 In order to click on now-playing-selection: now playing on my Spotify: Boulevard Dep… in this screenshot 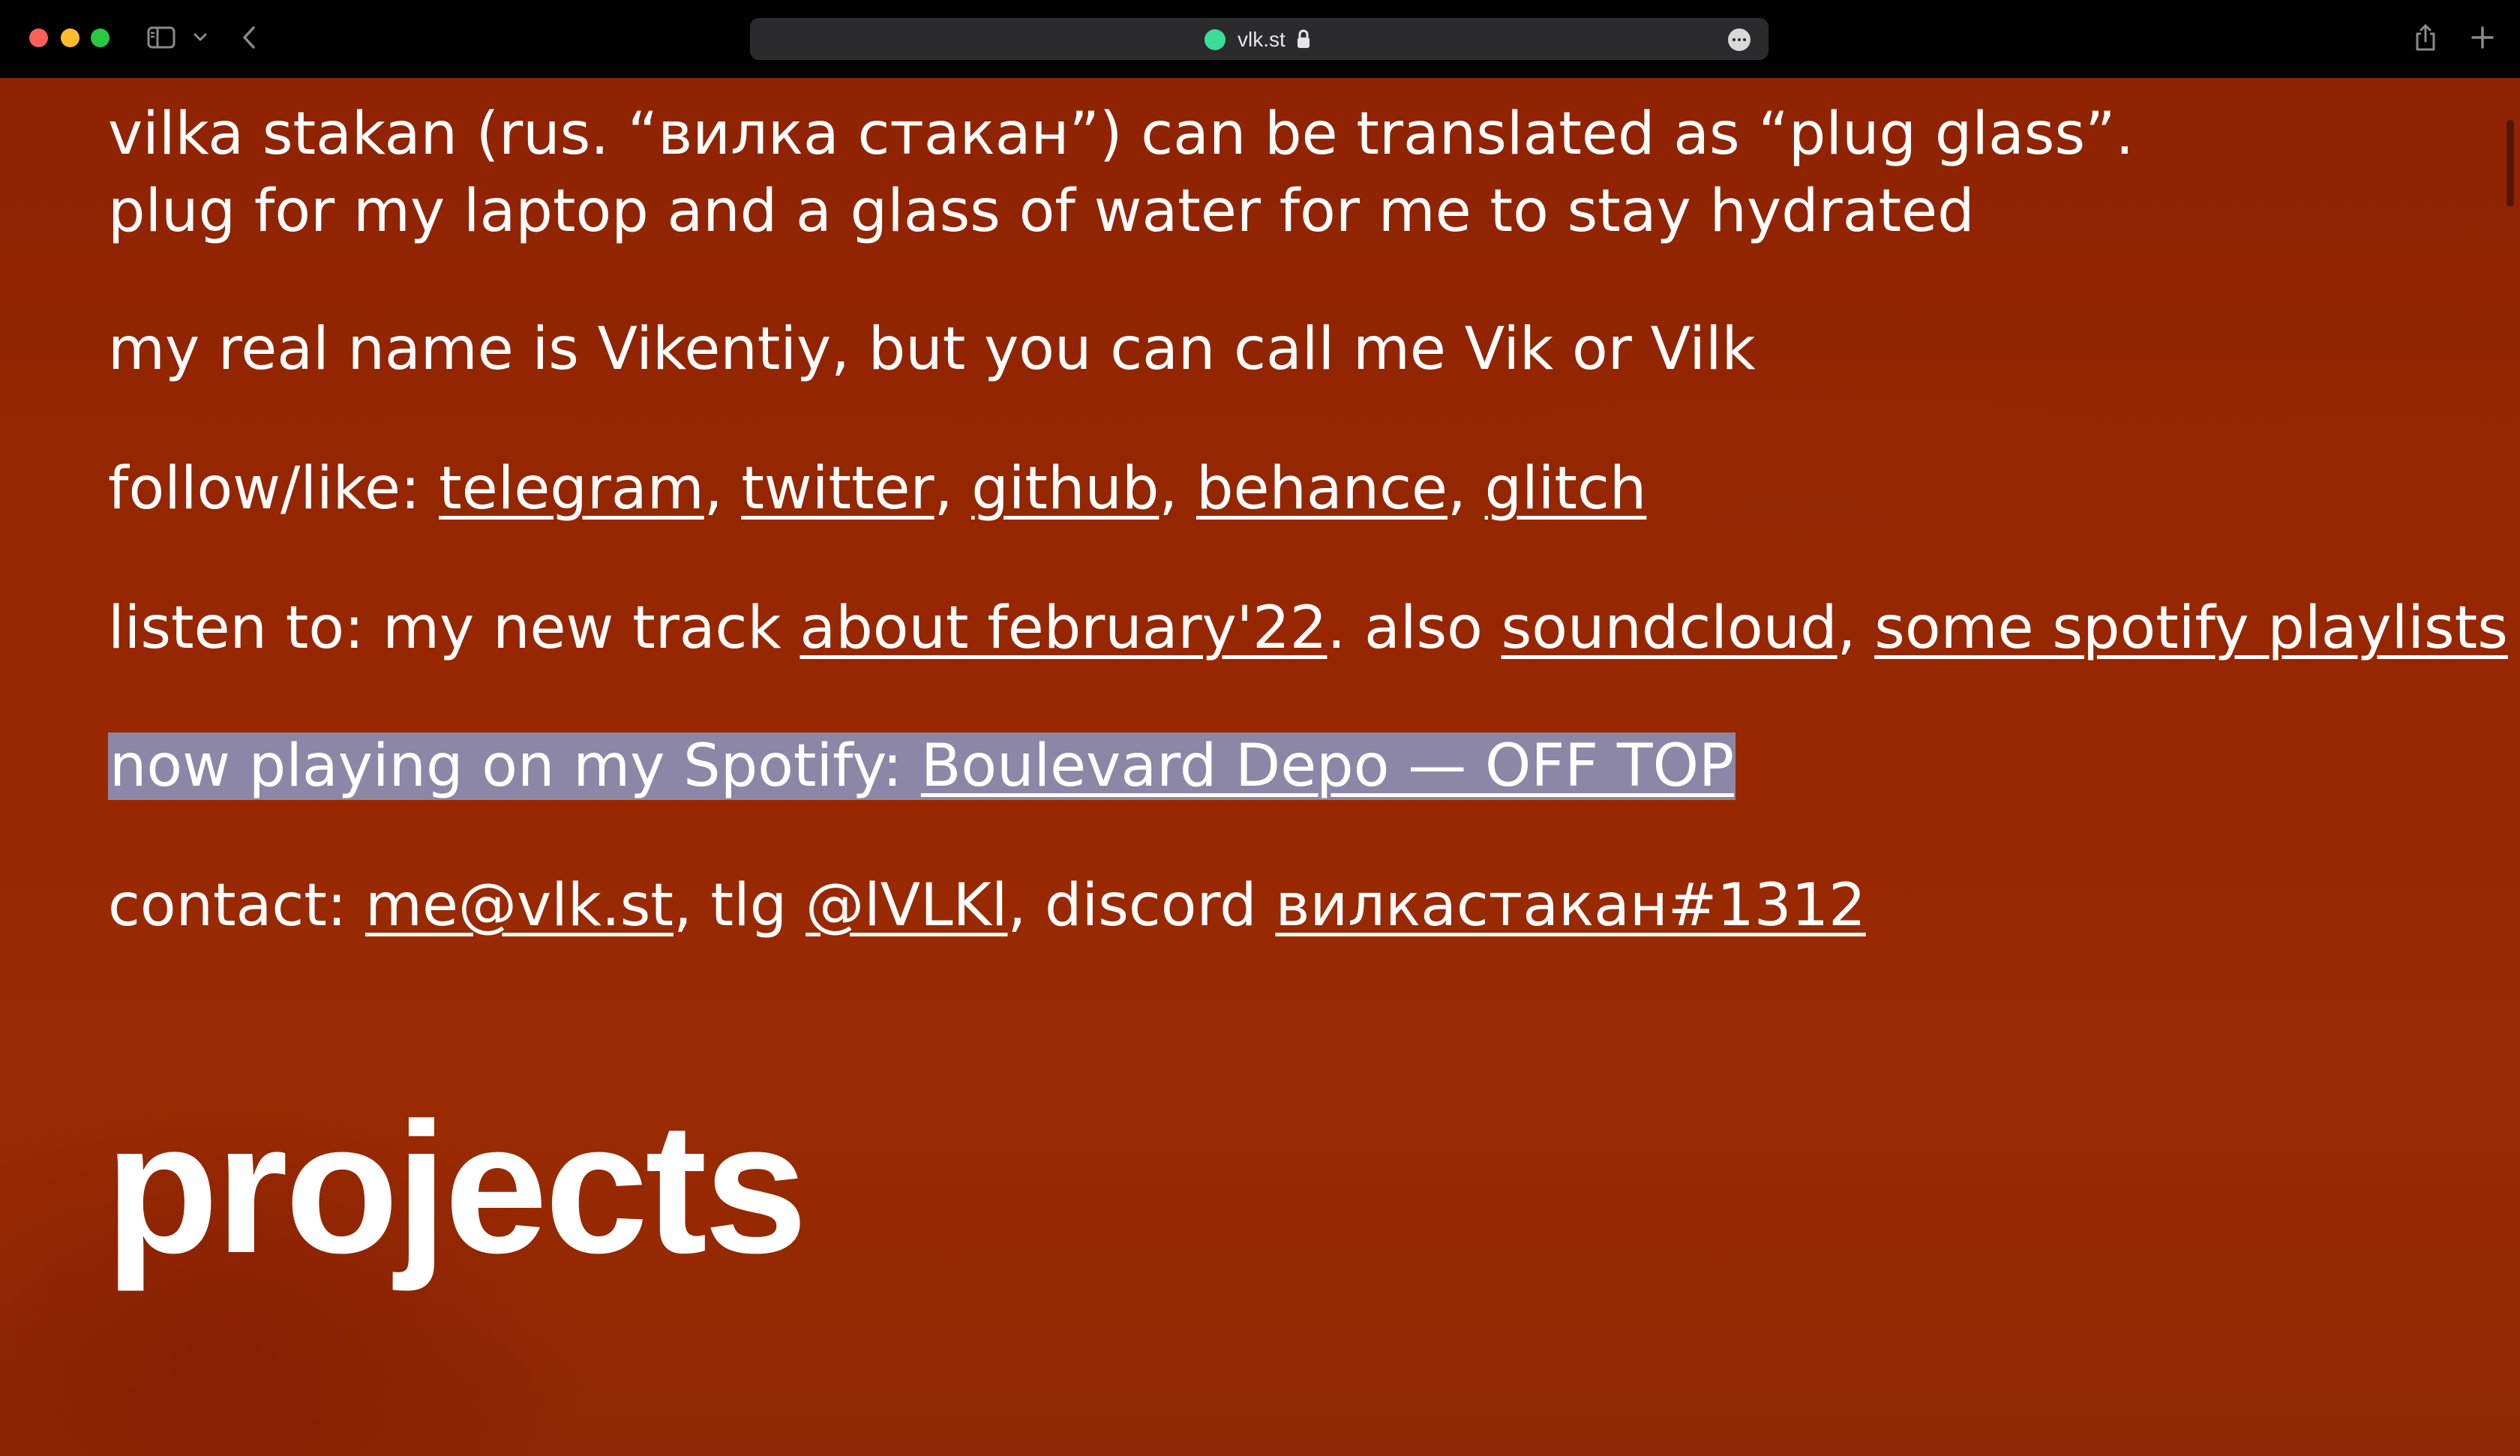, I will do `click(922, 766)`.